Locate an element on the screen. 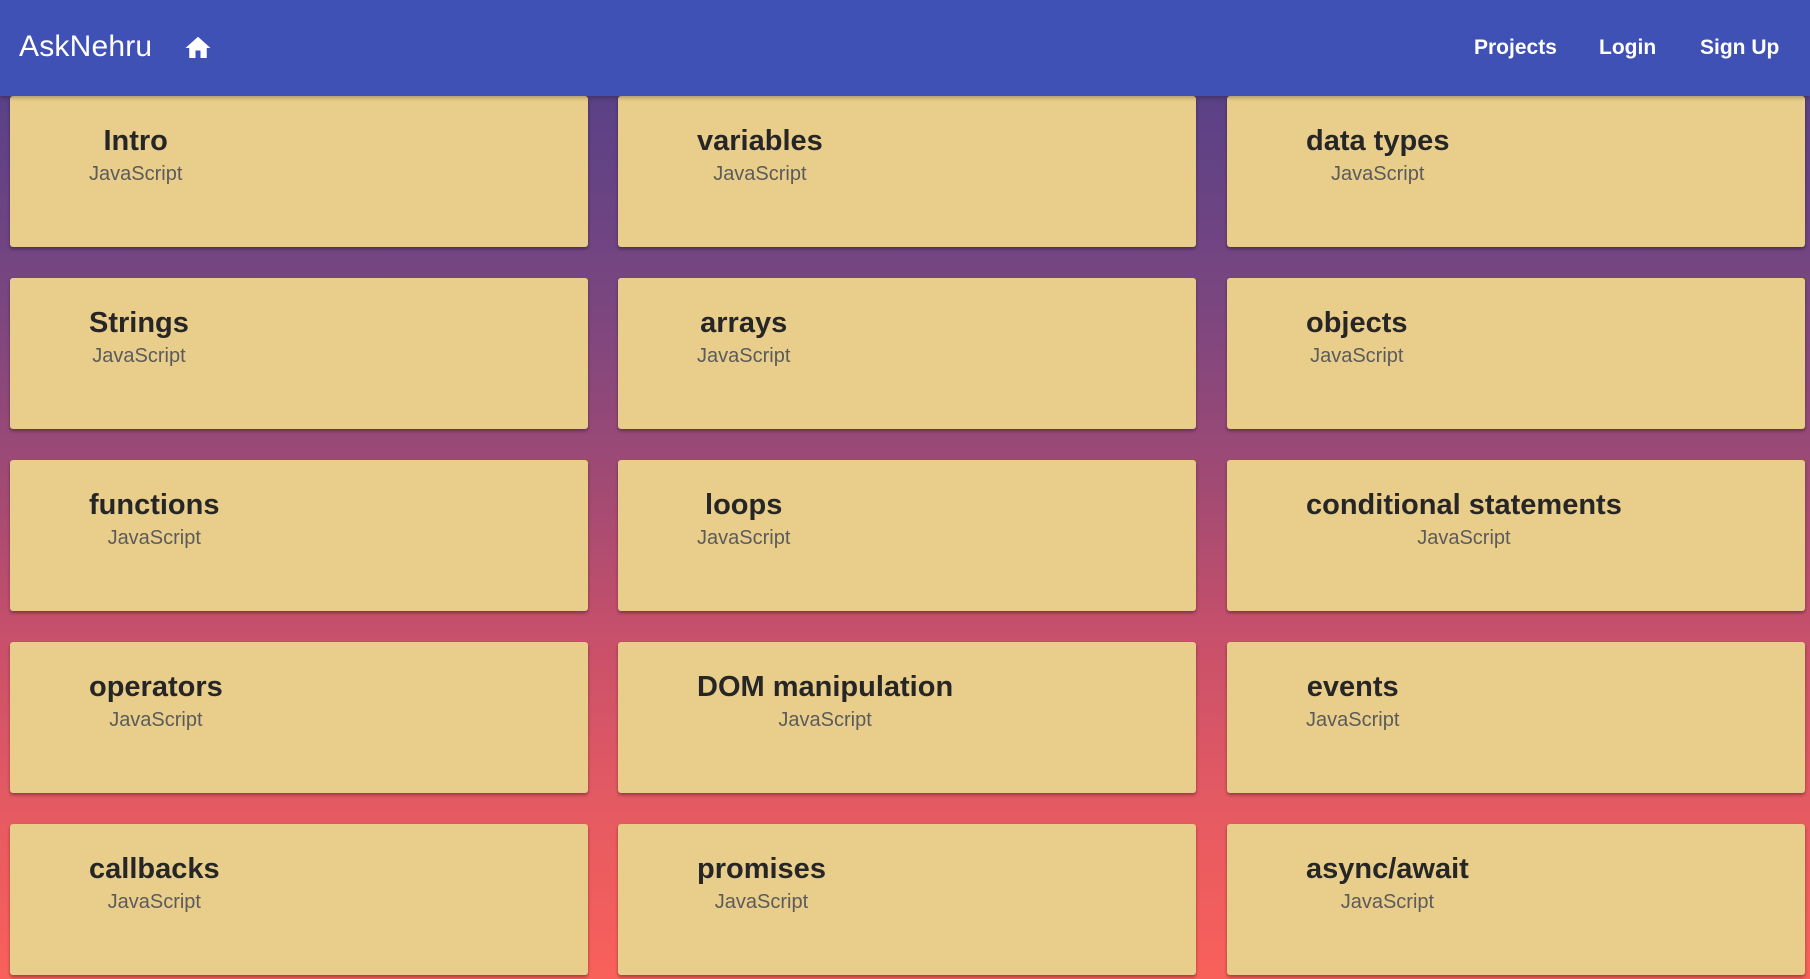  topic-card-arrays: arrays JavaScript is located at coordinates (907, 353).